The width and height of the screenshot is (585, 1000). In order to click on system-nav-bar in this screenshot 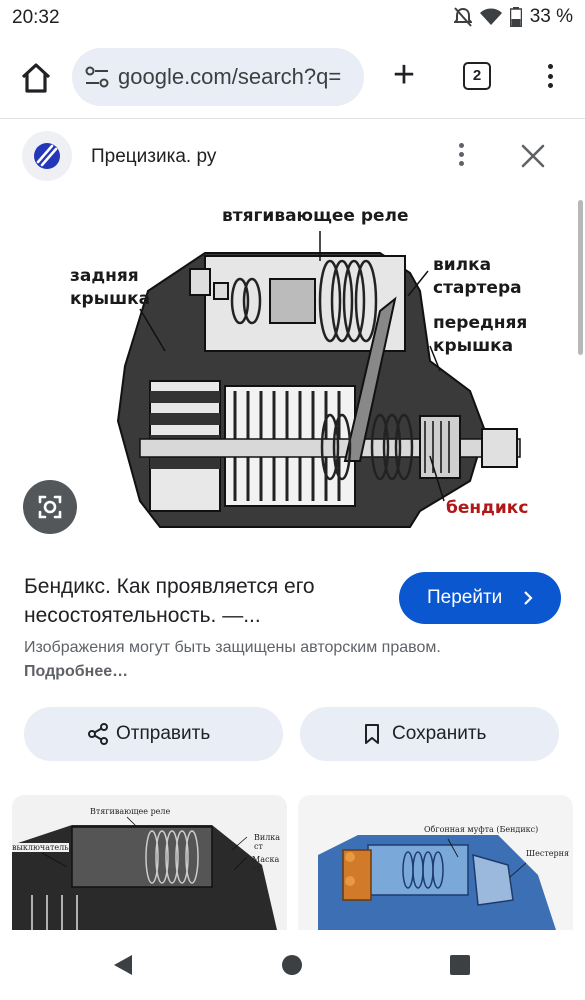, I will do `click(292, 965)`.